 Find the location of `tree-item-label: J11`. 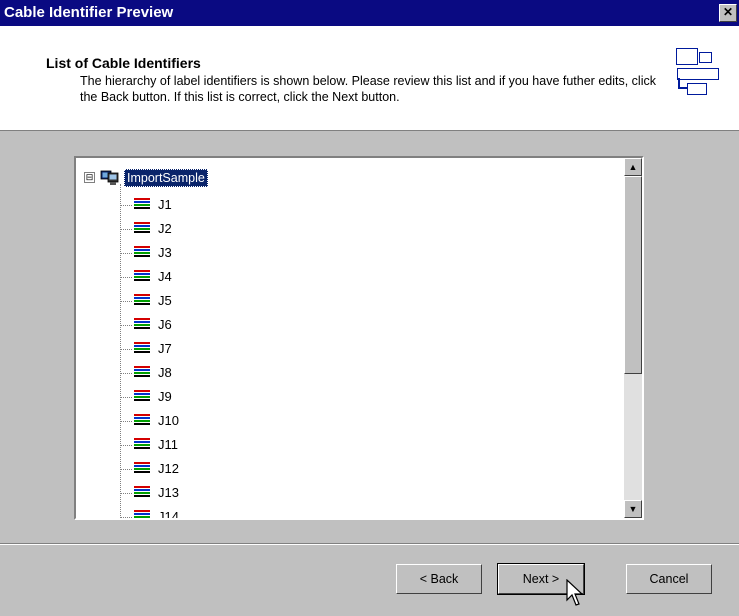

tree-item-label: J11 is located at coordinates (168, 445).